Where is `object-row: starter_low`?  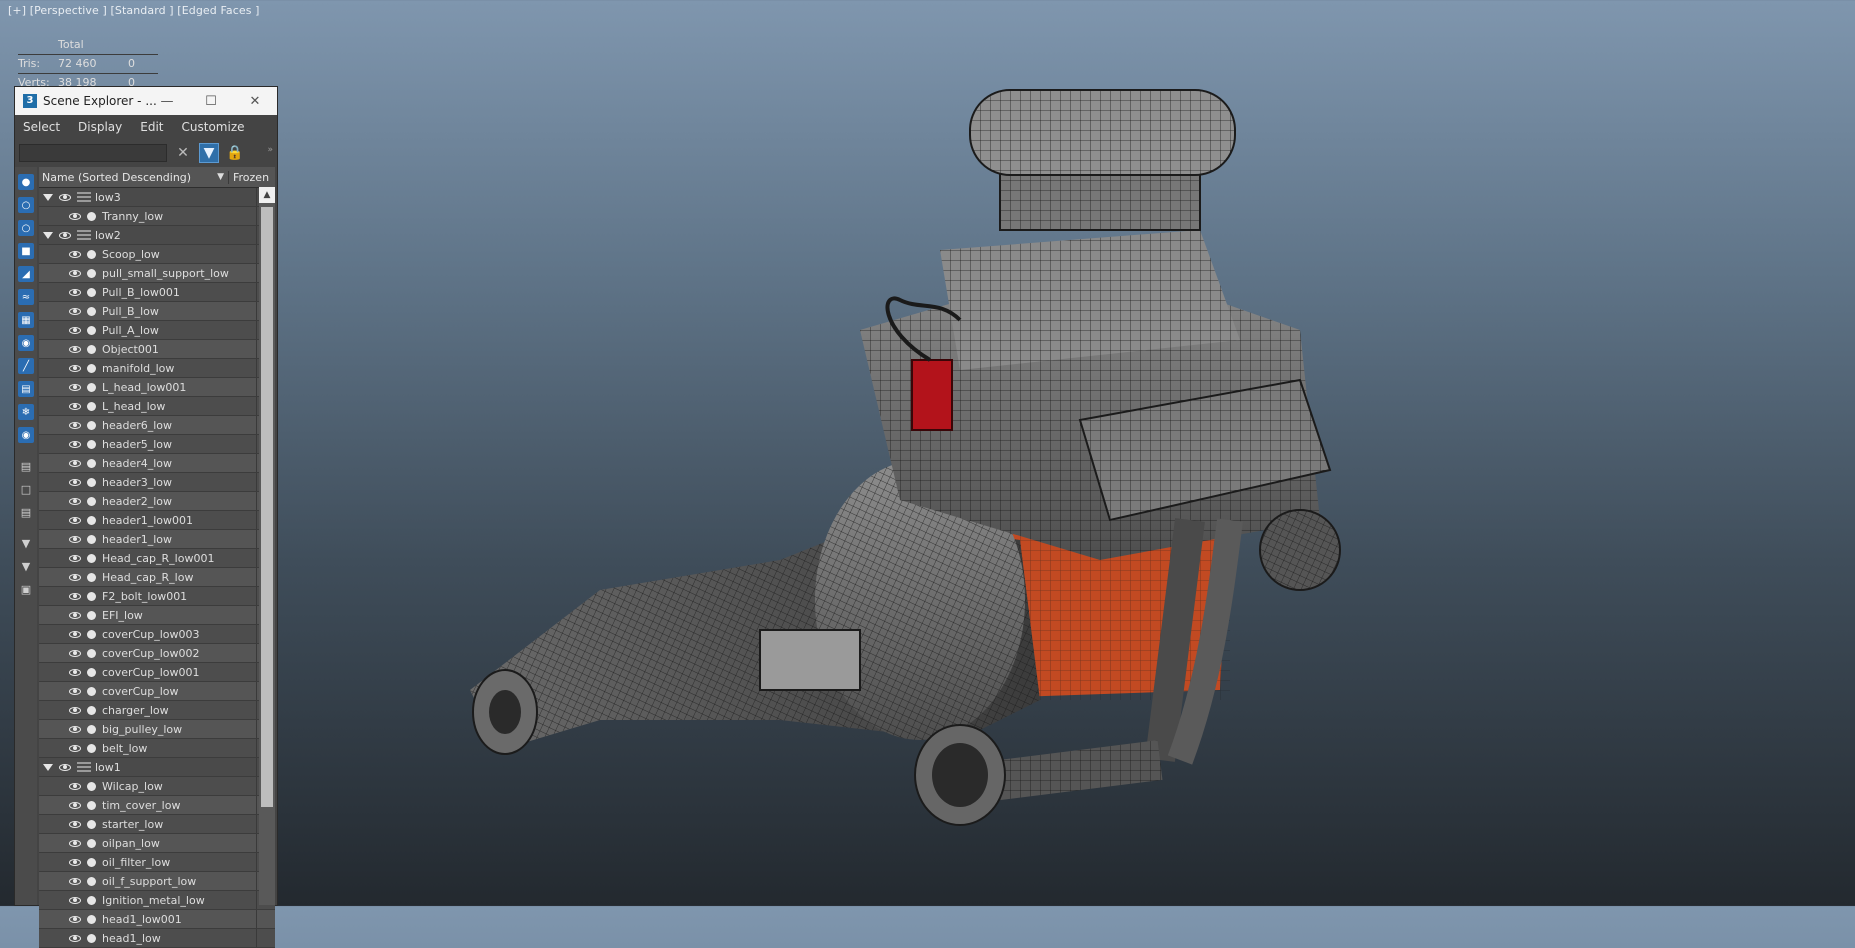 object-row: starter_low is located at coordinates (157, 824).